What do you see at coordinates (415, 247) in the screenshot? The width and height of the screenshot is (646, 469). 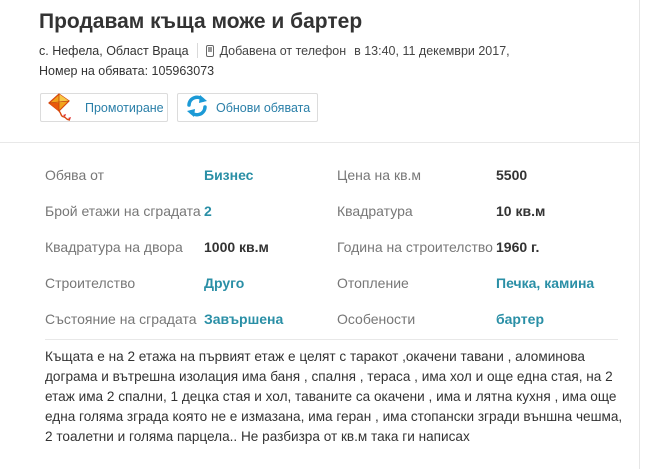 I see `detail-label: Година на строителство` at bounding box center [415, 247].